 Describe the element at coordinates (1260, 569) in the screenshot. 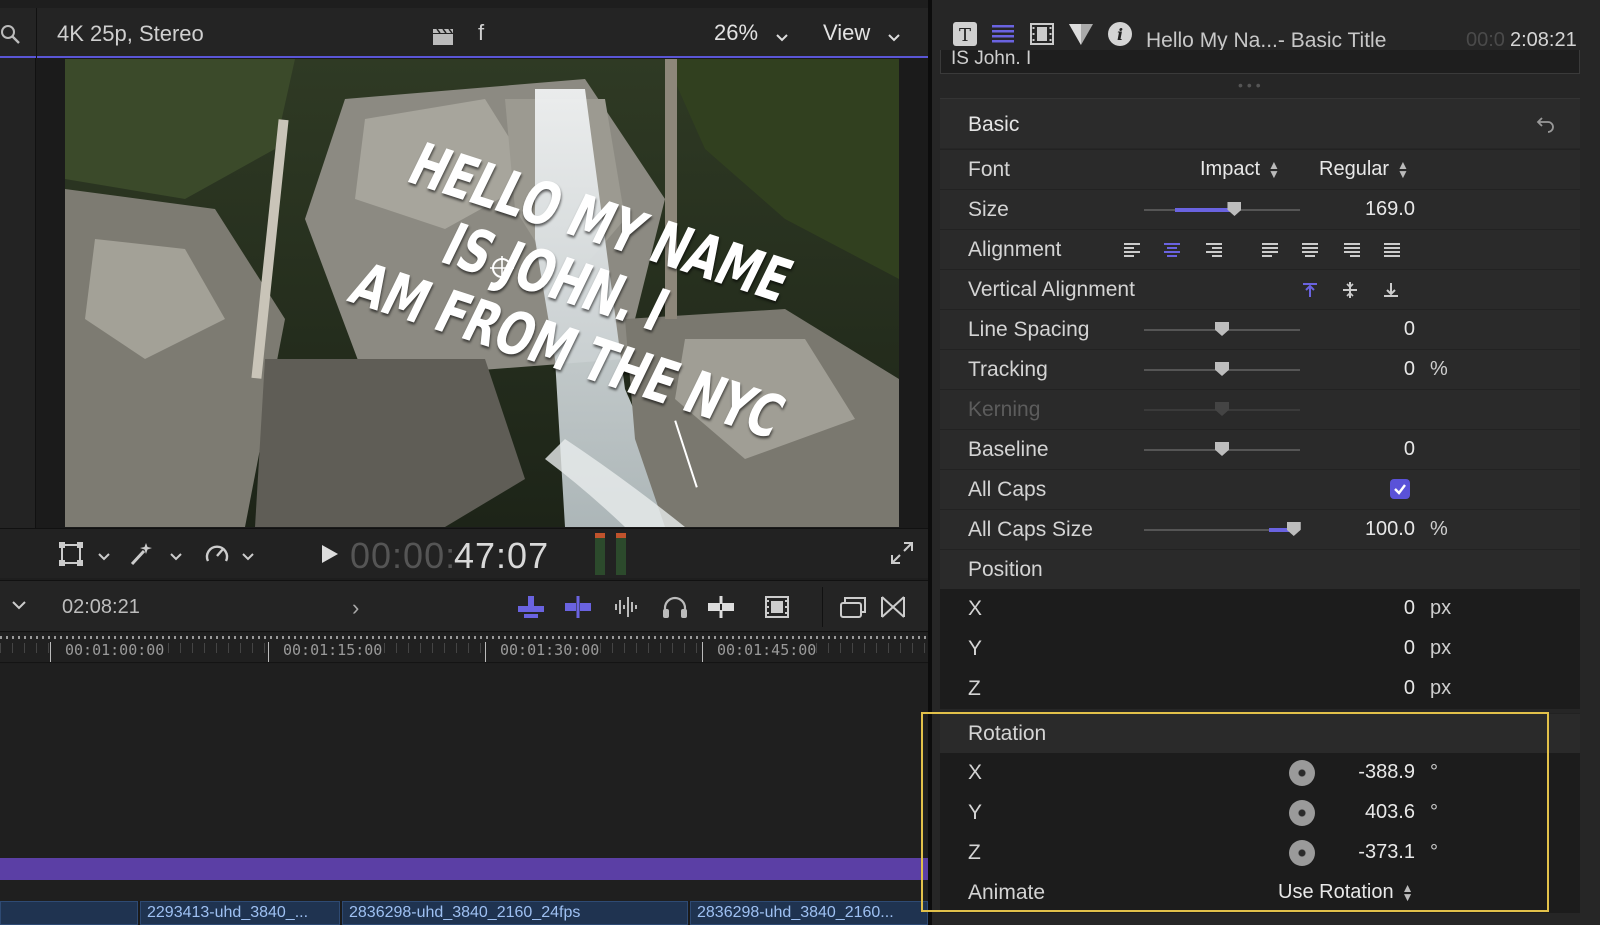

I see `position-header: Position` at that location.